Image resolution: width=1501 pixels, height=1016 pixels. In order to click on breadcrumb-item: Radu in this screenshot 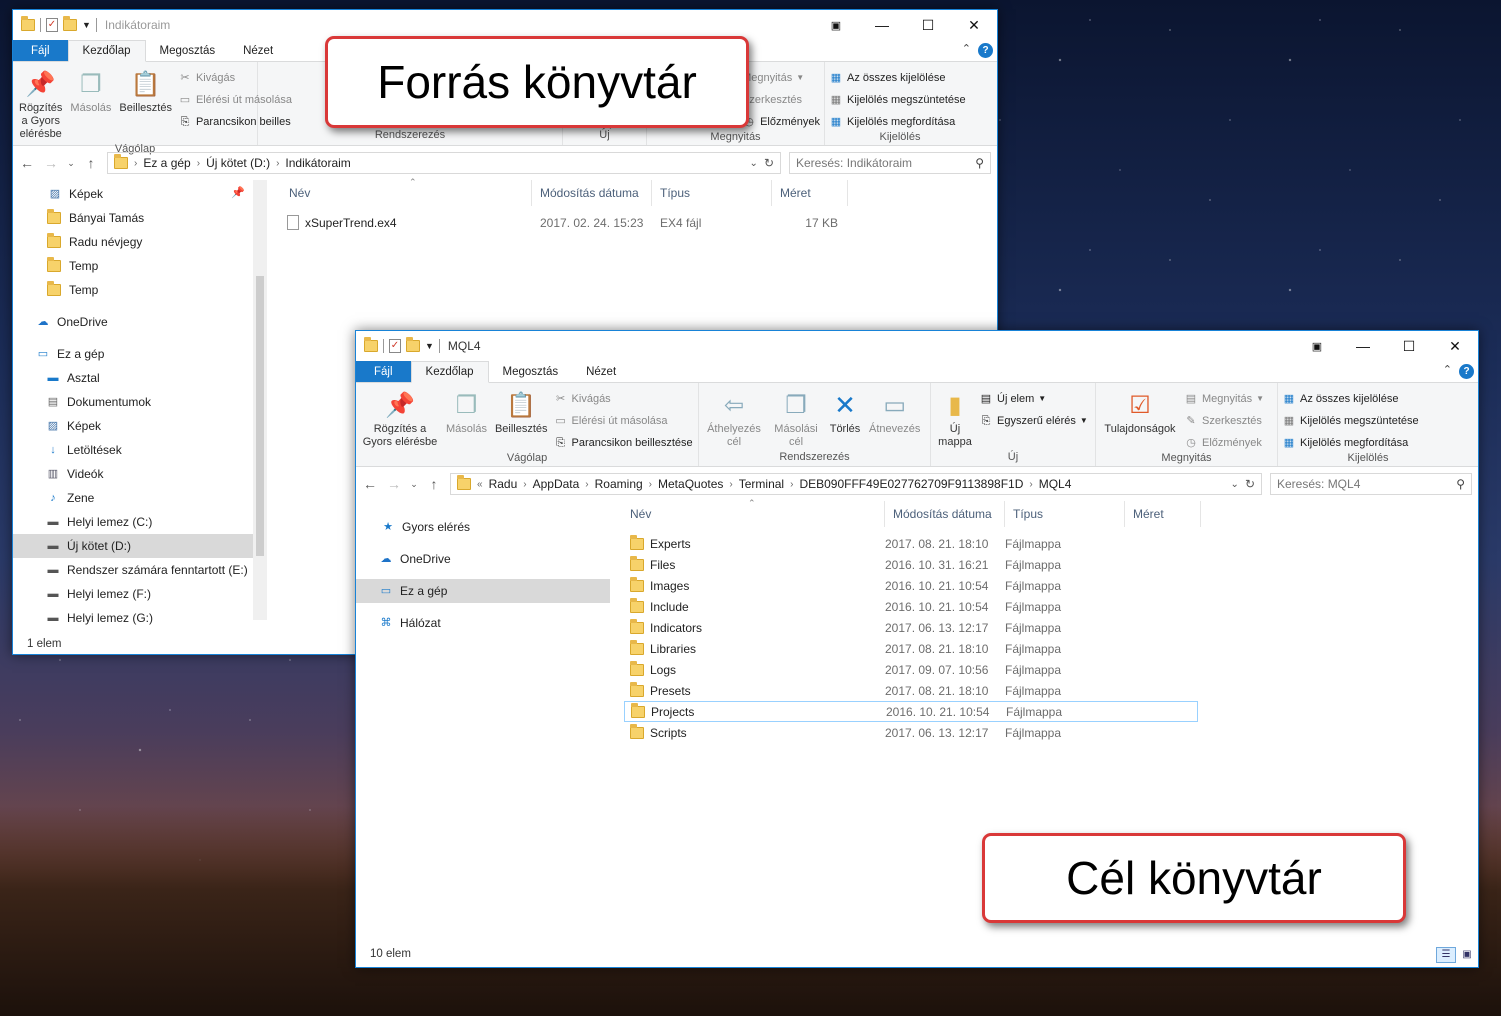, I will do `click(503, 484)`.